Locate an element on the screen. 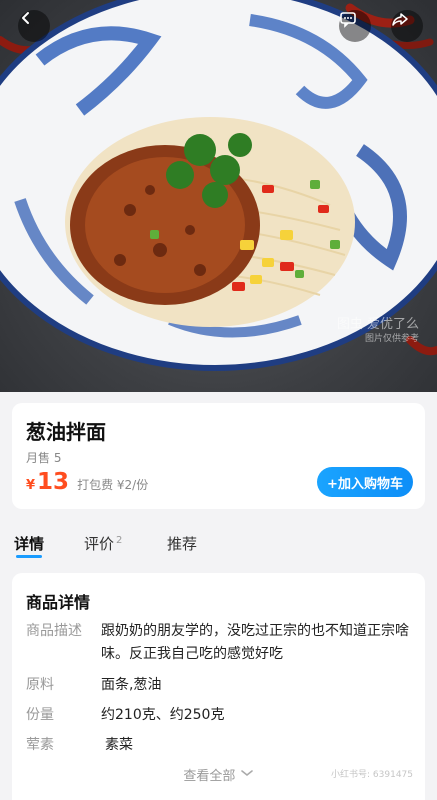 The height and width of the screenshot is (800, 437). tab-bar: 详情 评价 2 推荐 is located at coordinates (218, 545).